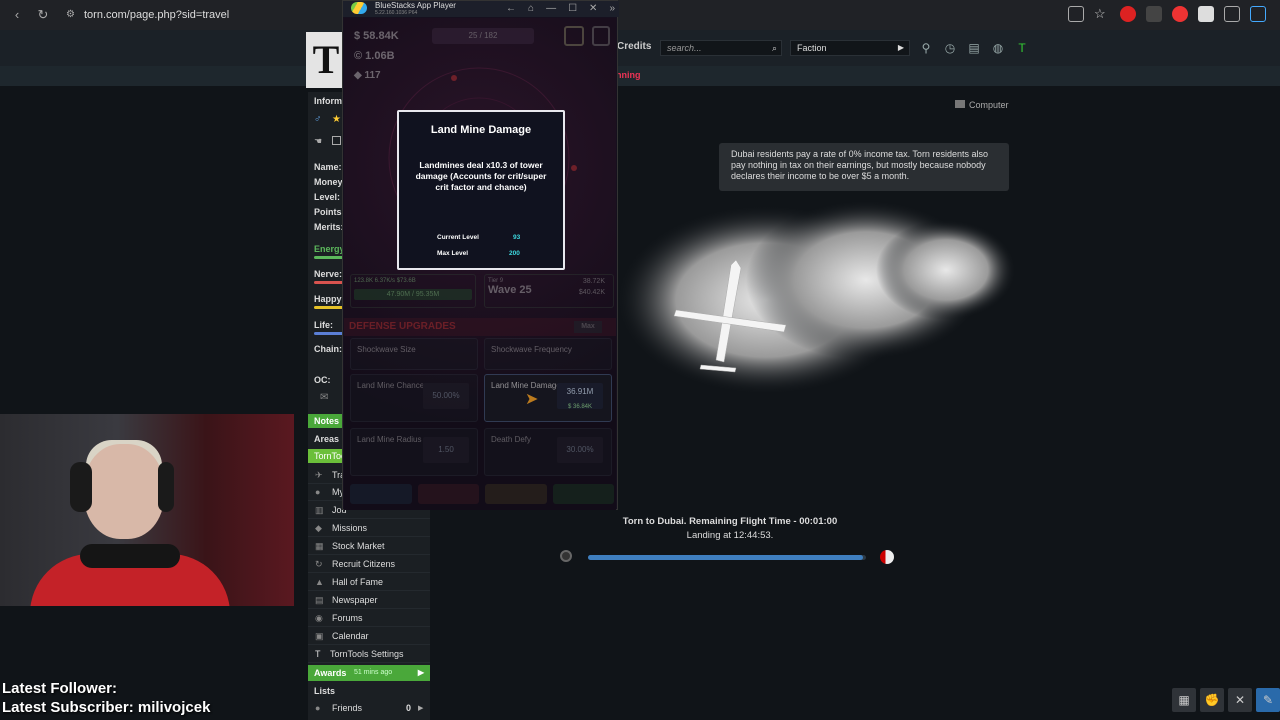 This screenshot has height=720, width=1280. I want to click on bookmark-star-icon: ☆, so click(1102, 14).